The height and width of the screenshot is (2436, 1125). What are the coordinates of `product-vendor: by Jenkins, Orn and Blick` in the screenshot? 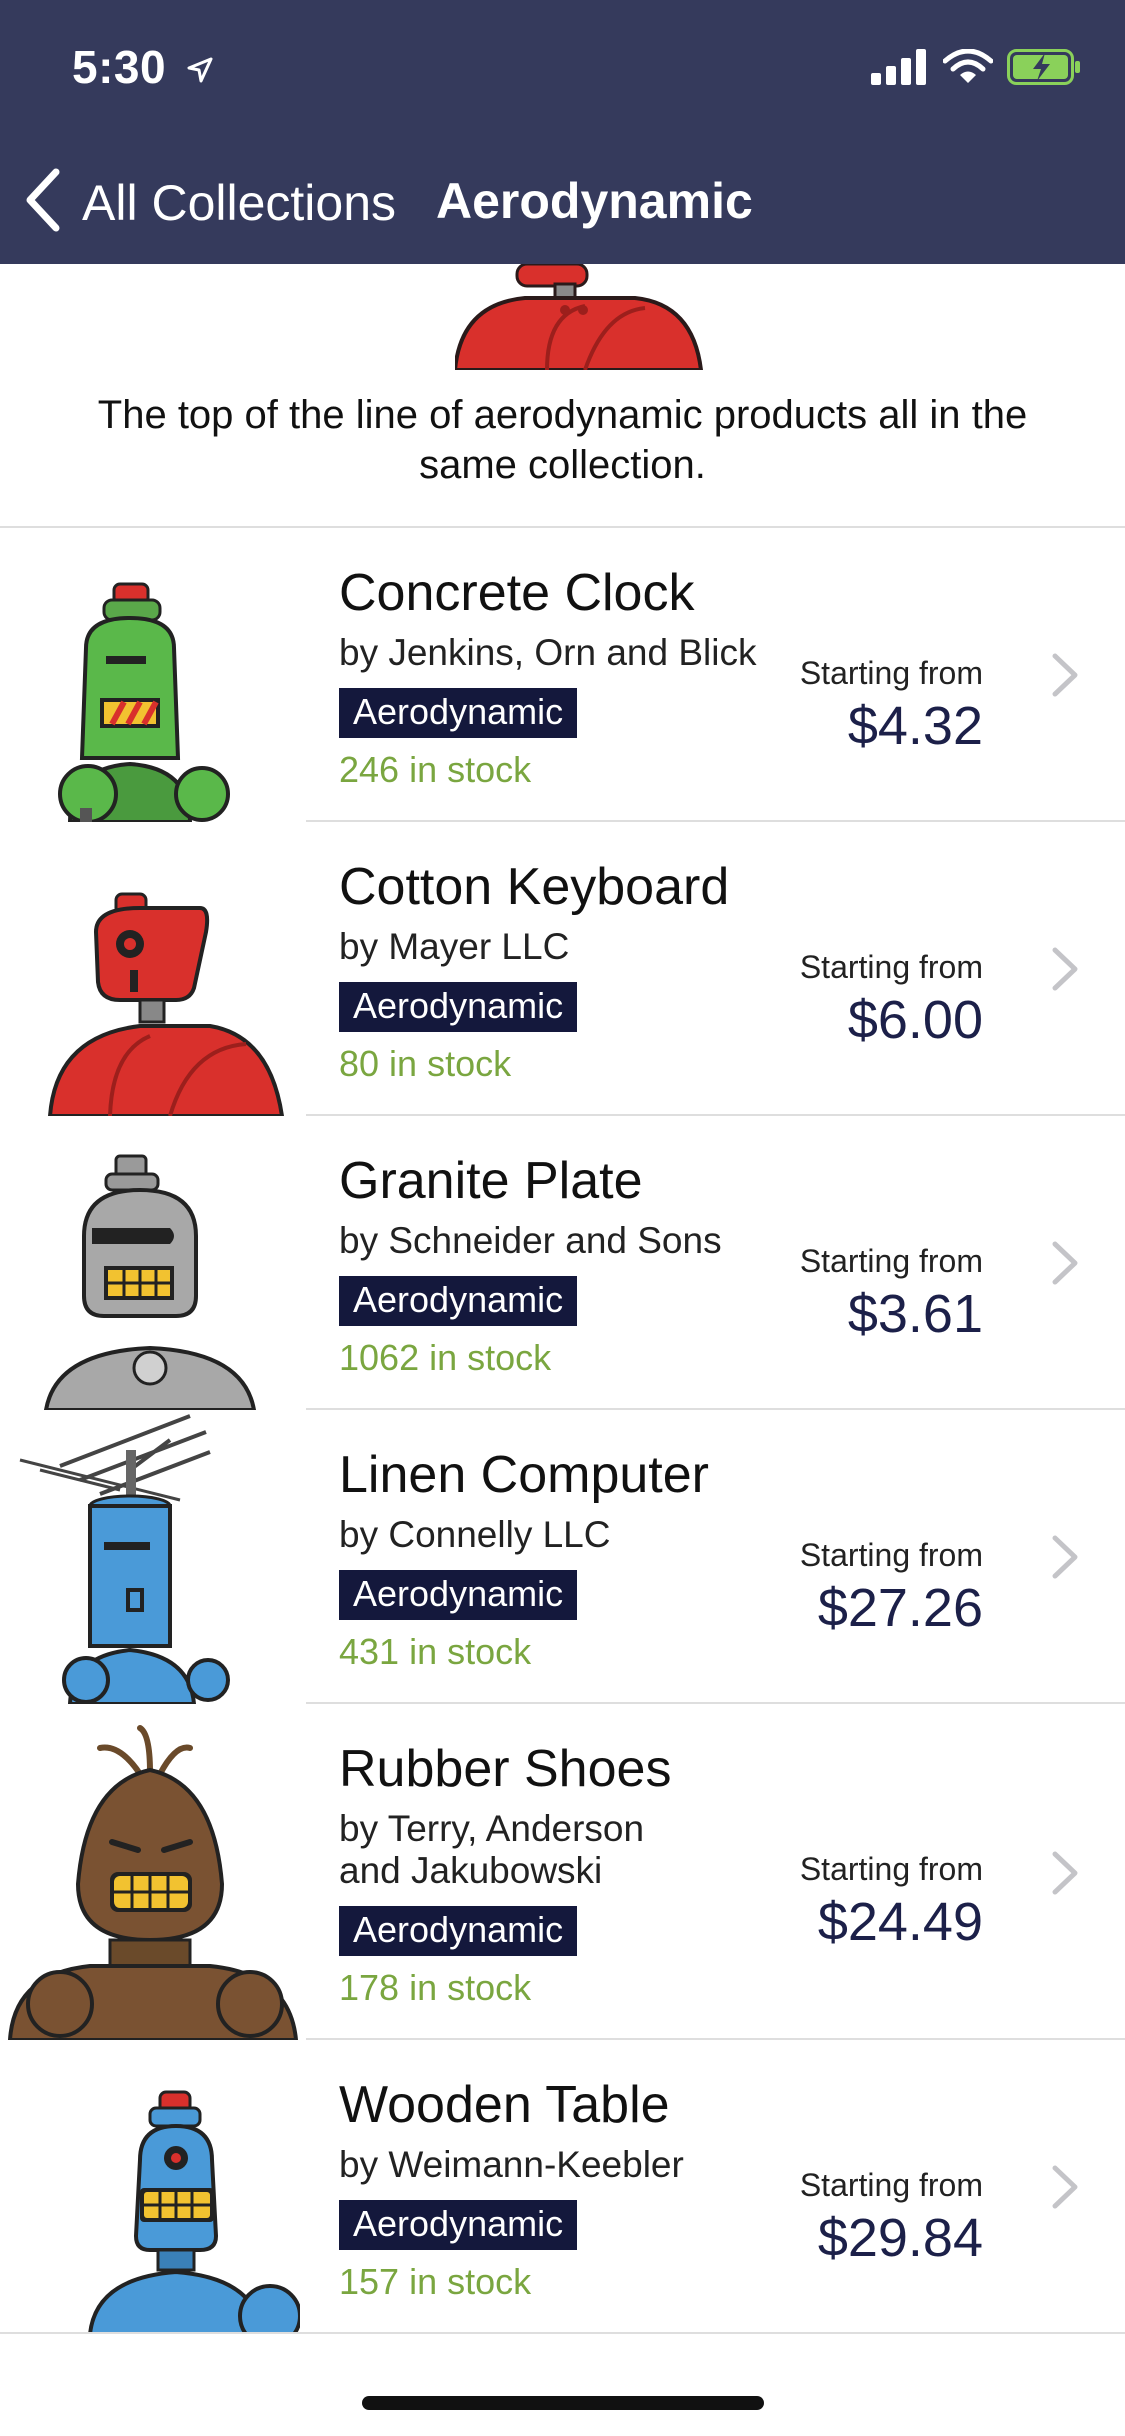 It's located at (548, 652).